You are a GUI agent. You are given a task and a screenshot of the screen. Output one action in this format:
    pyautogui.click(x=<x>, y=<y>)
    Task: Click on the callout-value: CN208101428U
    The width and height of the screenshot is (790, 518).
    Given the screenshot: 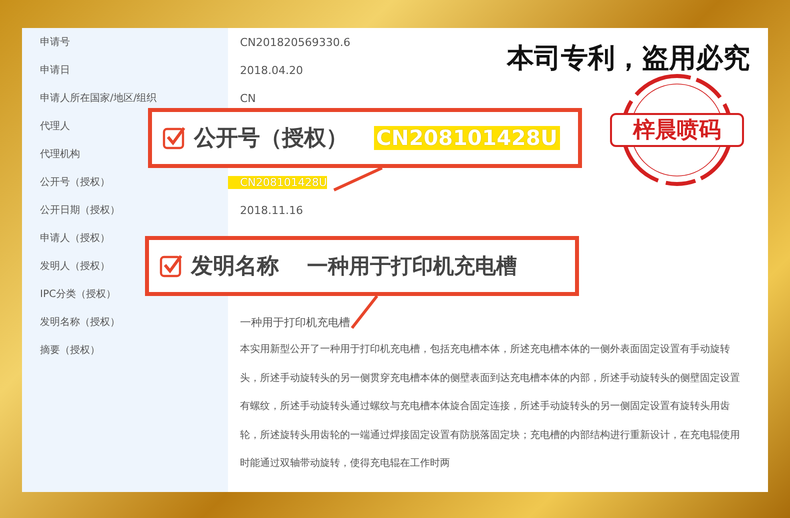 What is the action you would take?
    pyautogui.click(x=467, y=138)
    